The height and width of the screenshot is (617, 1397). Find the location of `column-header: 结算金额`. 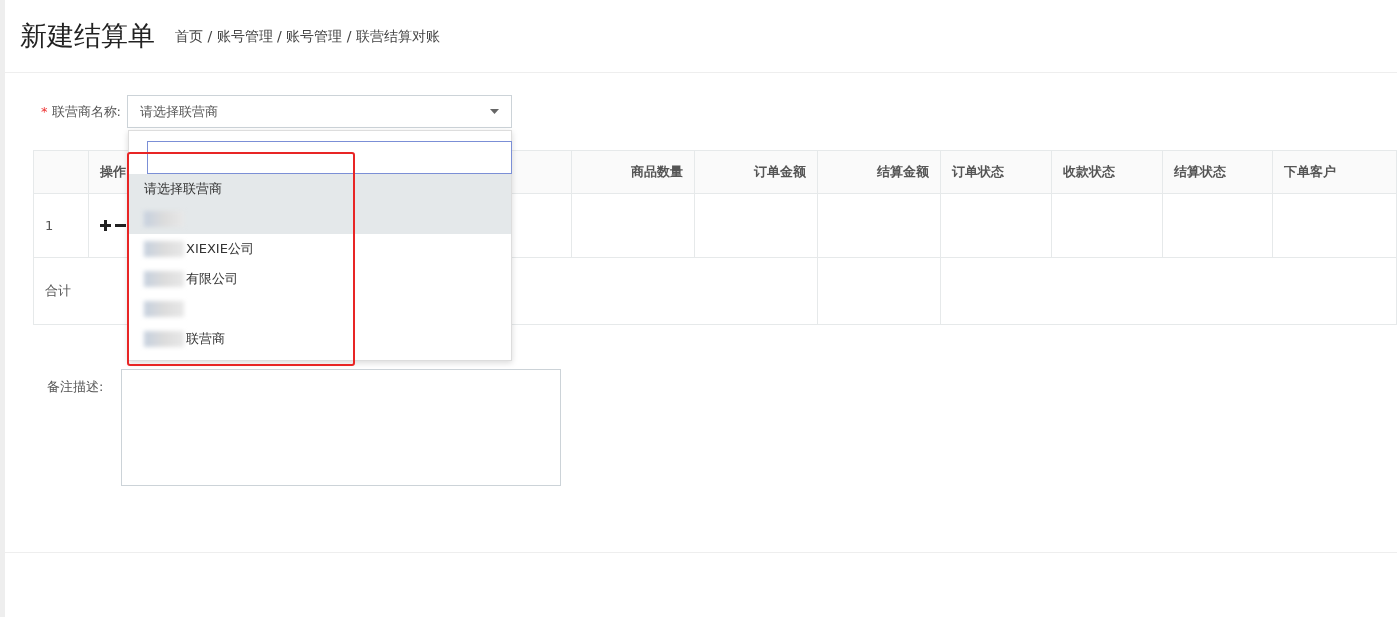

column-header: 结算金额 is located at coordinates (879, 172).